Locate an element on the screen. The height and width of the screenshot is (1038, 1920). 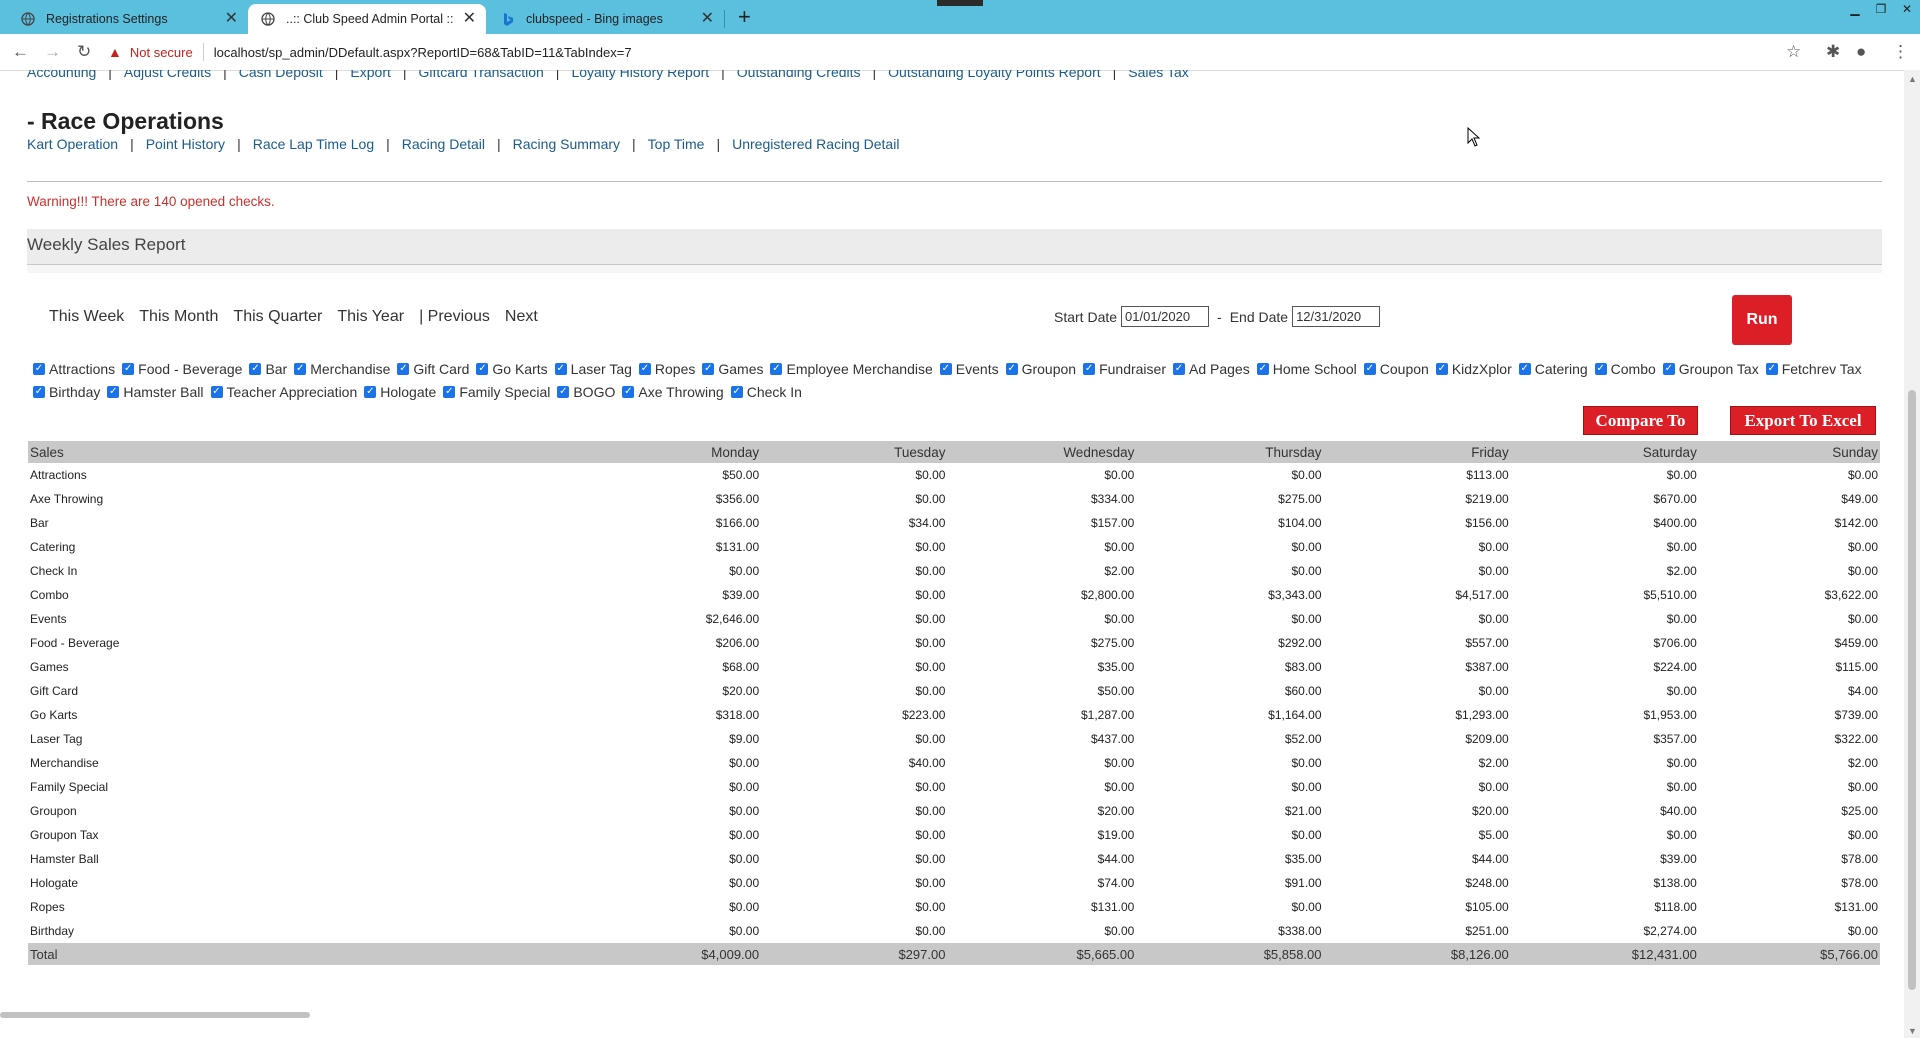
finance-link: Accounting is located at coordinates (61, 75).